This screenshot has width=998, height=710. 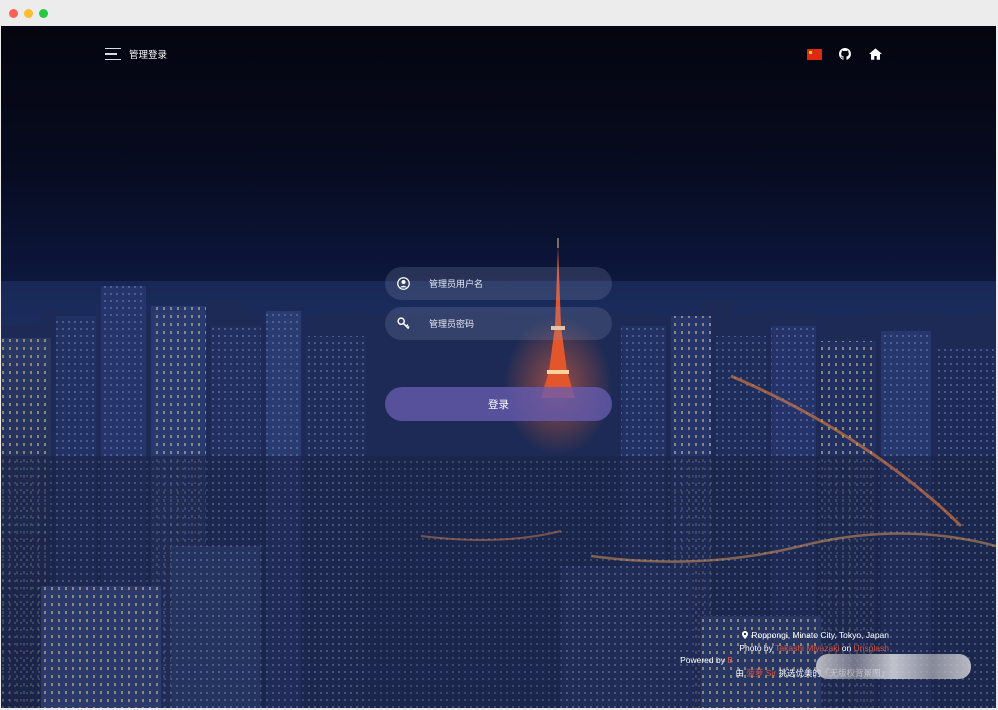 I want to click on curator-link: 菠萝 Sir, so click(x=761, y=673).